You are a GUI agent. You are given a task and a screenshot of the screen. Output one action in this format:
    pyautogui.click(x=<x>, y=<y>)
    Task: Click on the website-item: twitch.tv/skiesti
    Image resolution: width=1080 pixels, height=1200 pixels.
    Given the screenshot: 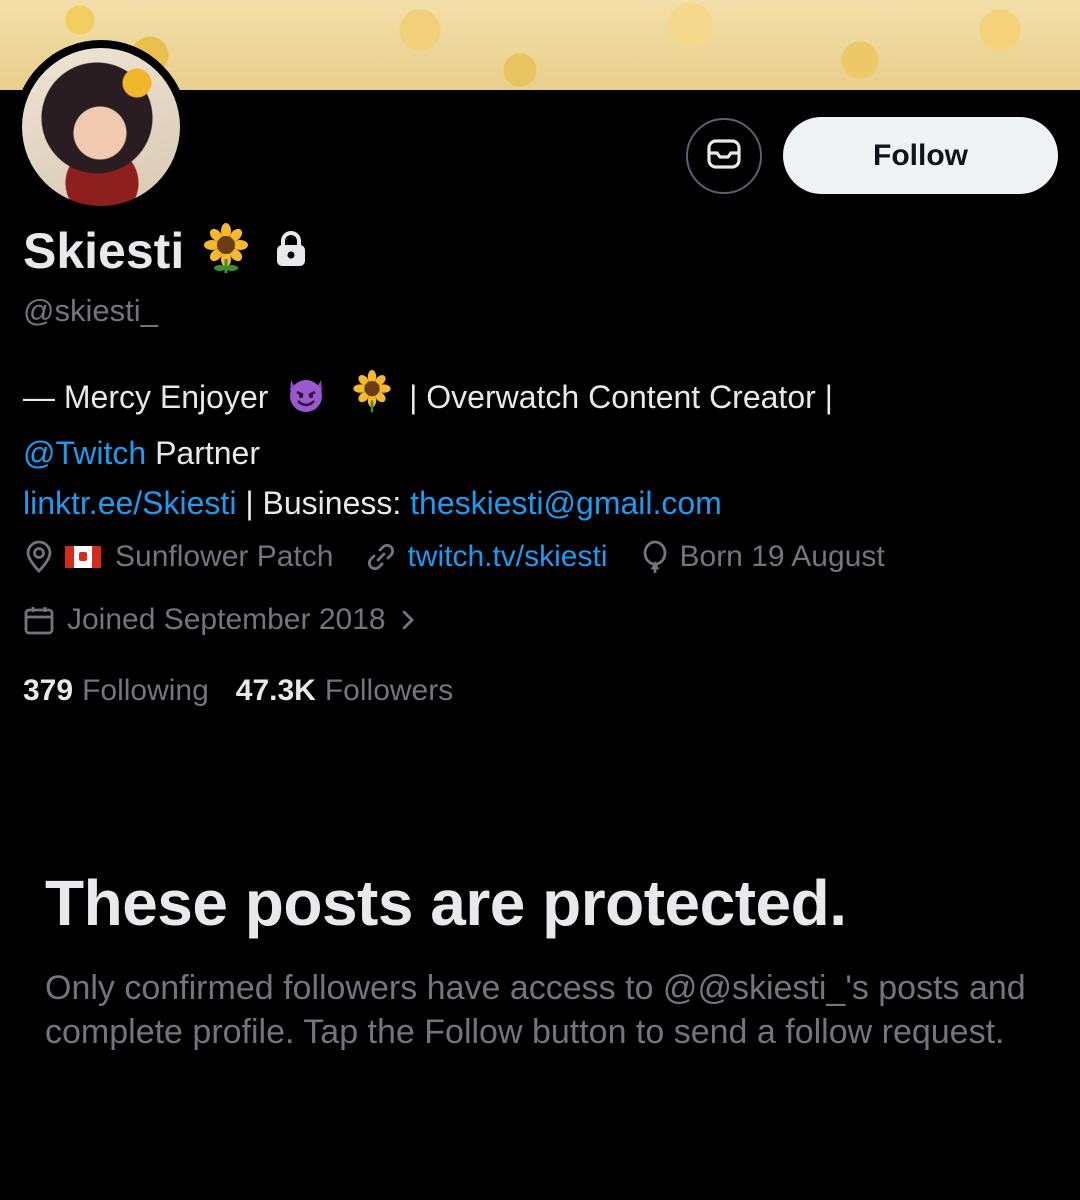 What is the action you would take?
    pyautogui.click(x=486, y=557)
    